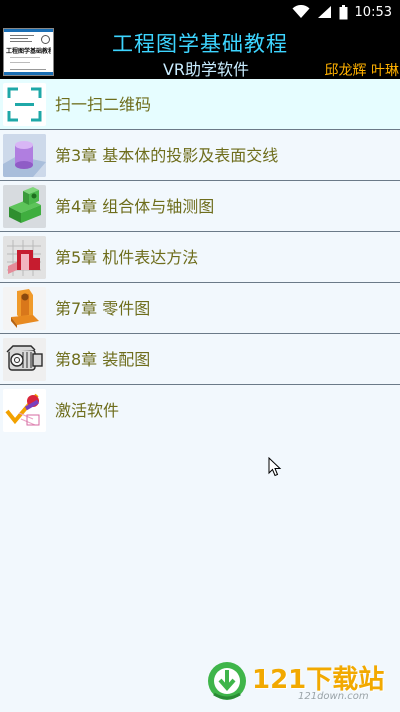 This screenshot has height=712, width=400. What do you see at coordinates (24, 155) in the screenshot?
I see `cylinder-icon` at bounding box center [24, 155].